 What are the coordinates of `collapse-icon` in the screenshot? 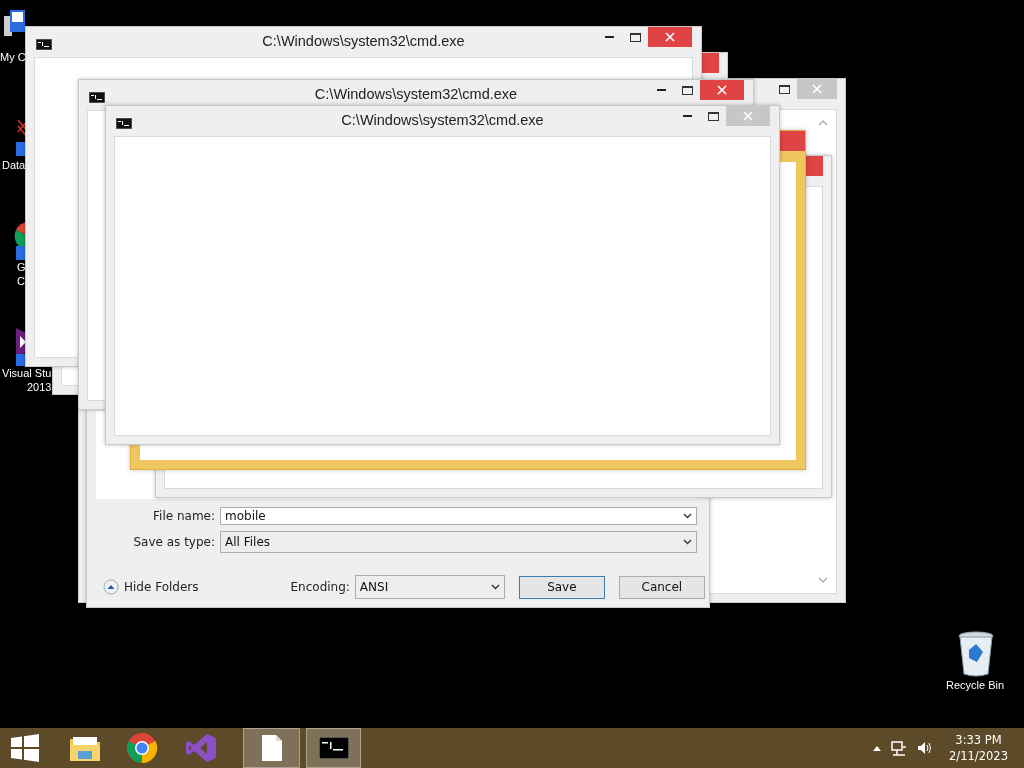 It's located at (111, 587).